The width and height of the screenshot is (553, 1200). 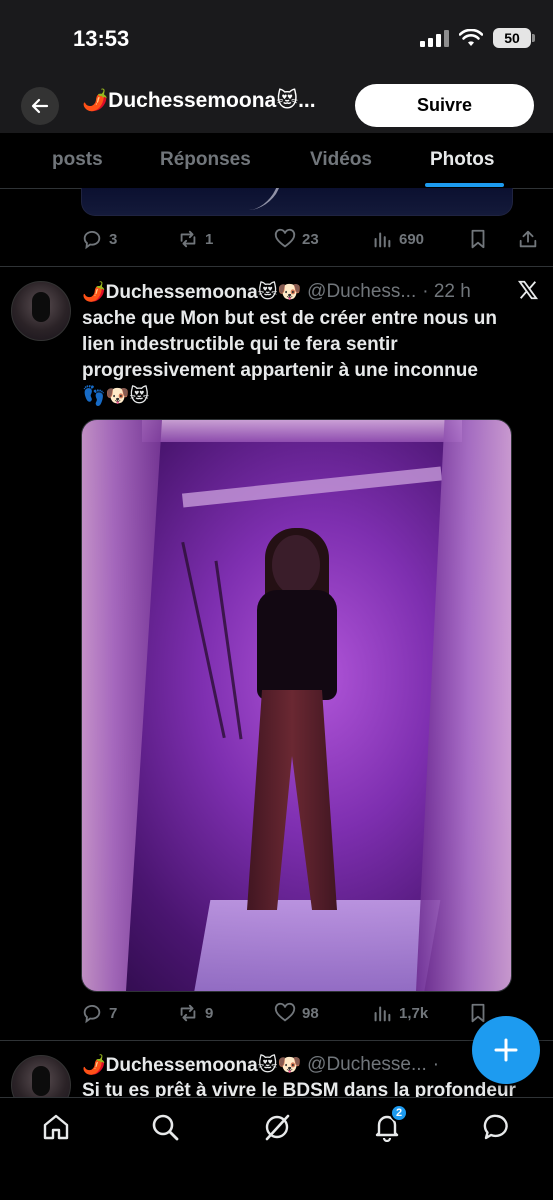 What do you see at coordinates (434, 38) in the screenshot?
I see `signal-icon` at bounding box center [434, 38].